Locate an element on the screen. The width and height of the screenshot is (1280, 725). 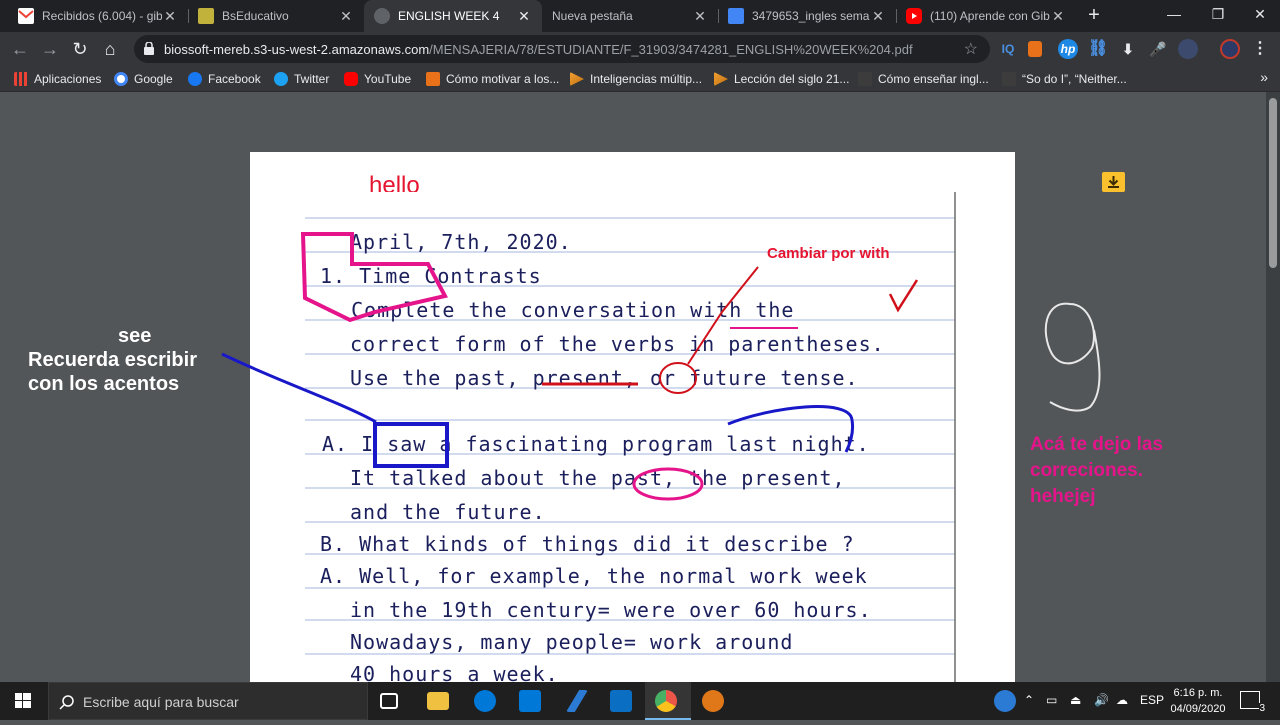
tab-english-week-4: ENGLISH WEEK 4 ✕ is located at coordinates (453, 16).